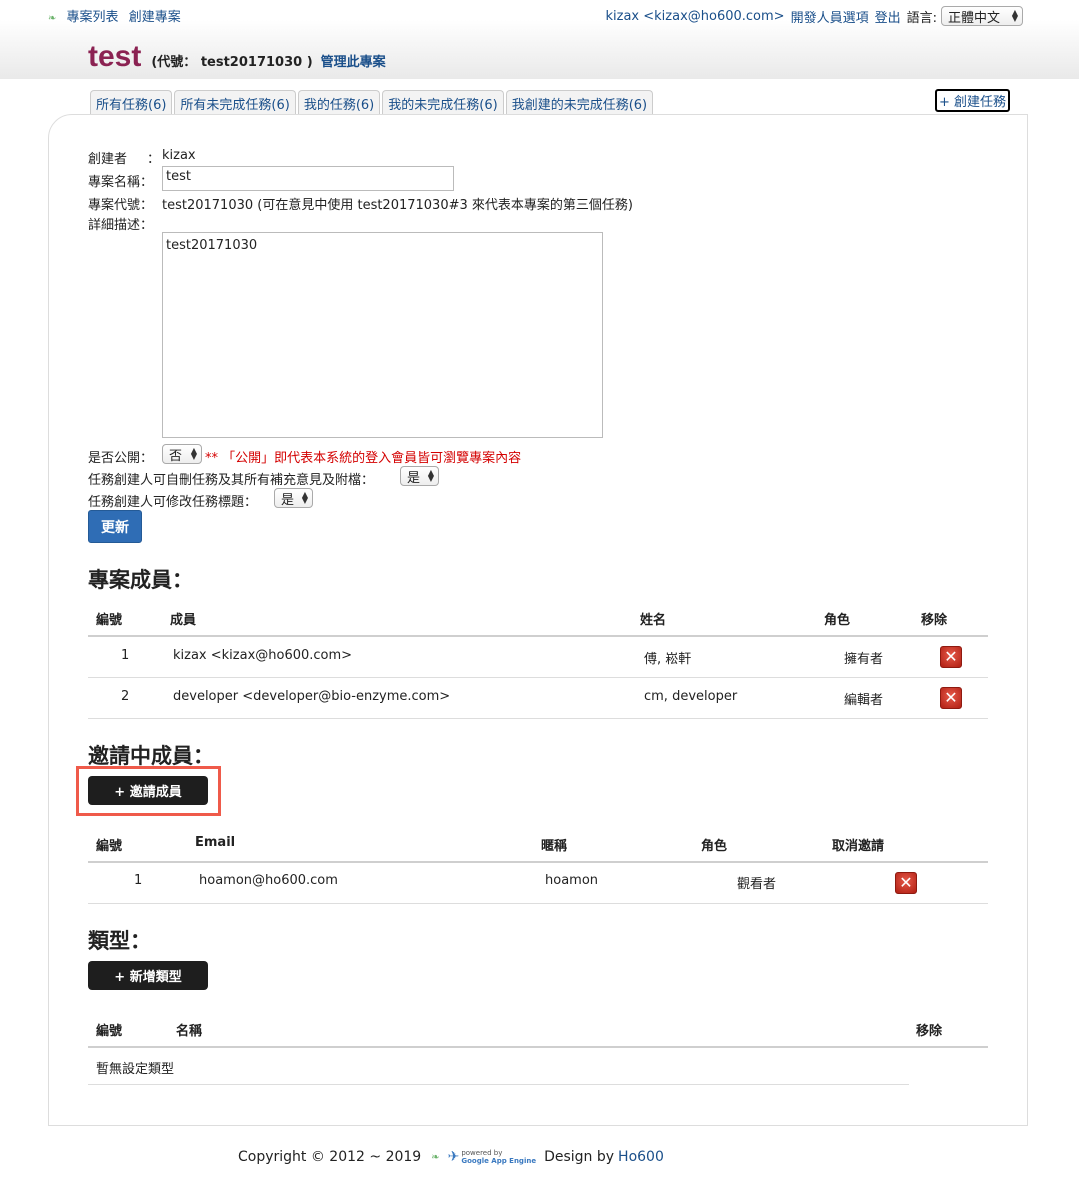 Image resolution: width=1079 pixels, height=1192 pixels. Describe the element at coordinates (830, 16) in the screenshot. I see `dev-options-link: 開發人員選項` at that location.